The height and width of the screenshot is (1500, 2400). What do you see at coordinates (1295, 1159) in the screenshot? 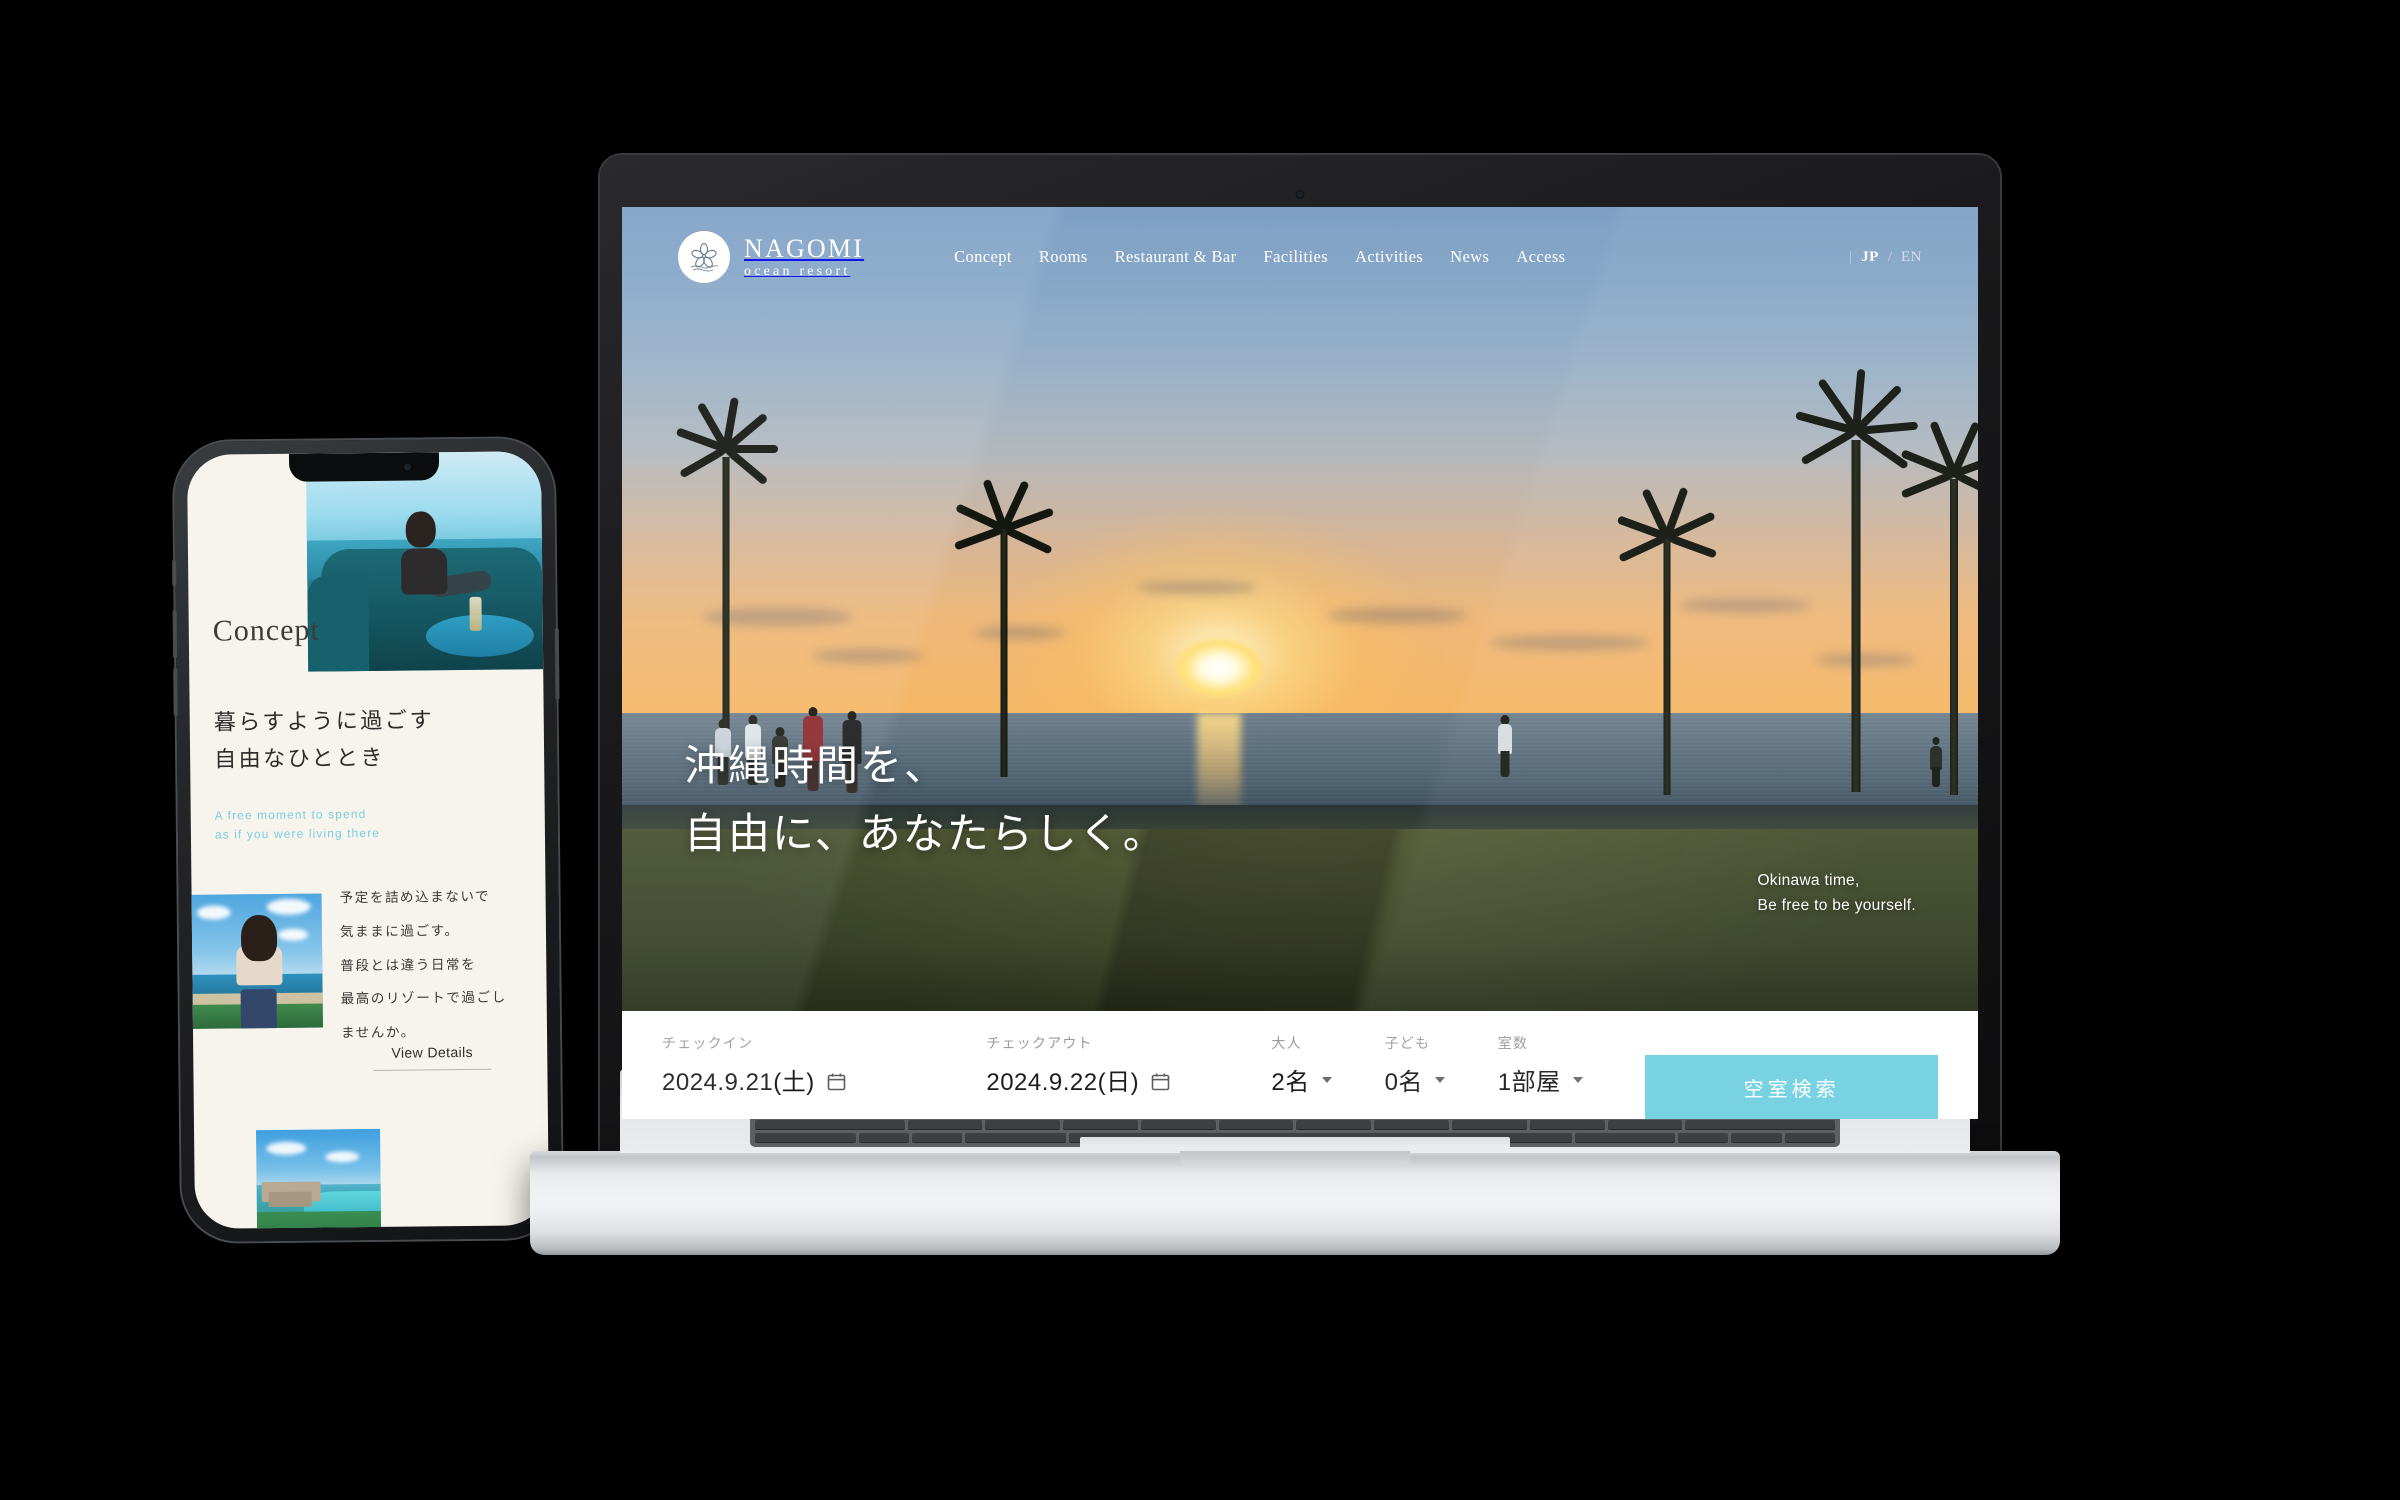
I see `laptop-base-notch` at bounding box center [1295, 1159].